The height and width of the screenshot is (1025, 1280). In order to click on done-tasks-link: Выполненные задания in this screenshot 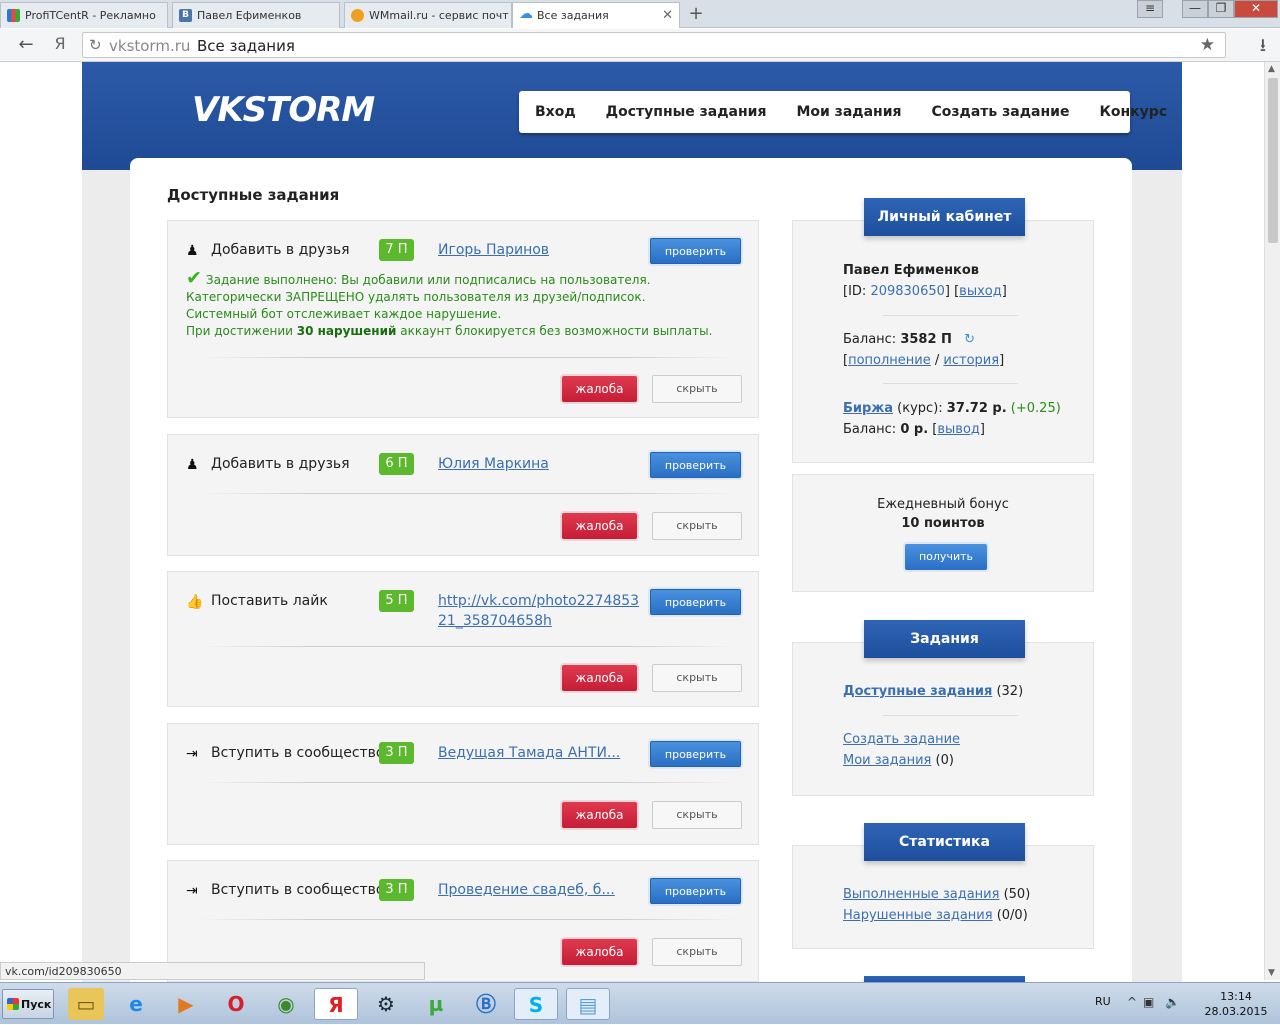, I will do `click(921, 894)`.